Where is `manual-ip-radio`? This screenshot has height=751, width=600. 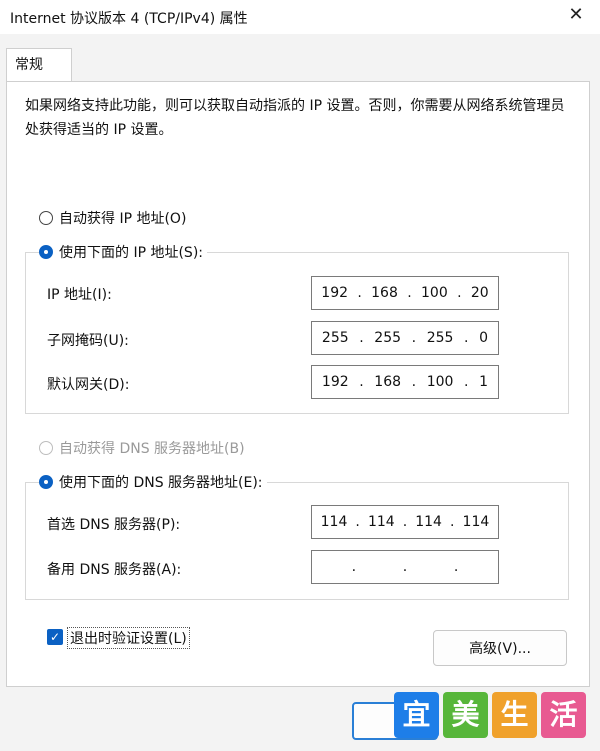
manual-ip-radio is located at coordinates (46, 252).